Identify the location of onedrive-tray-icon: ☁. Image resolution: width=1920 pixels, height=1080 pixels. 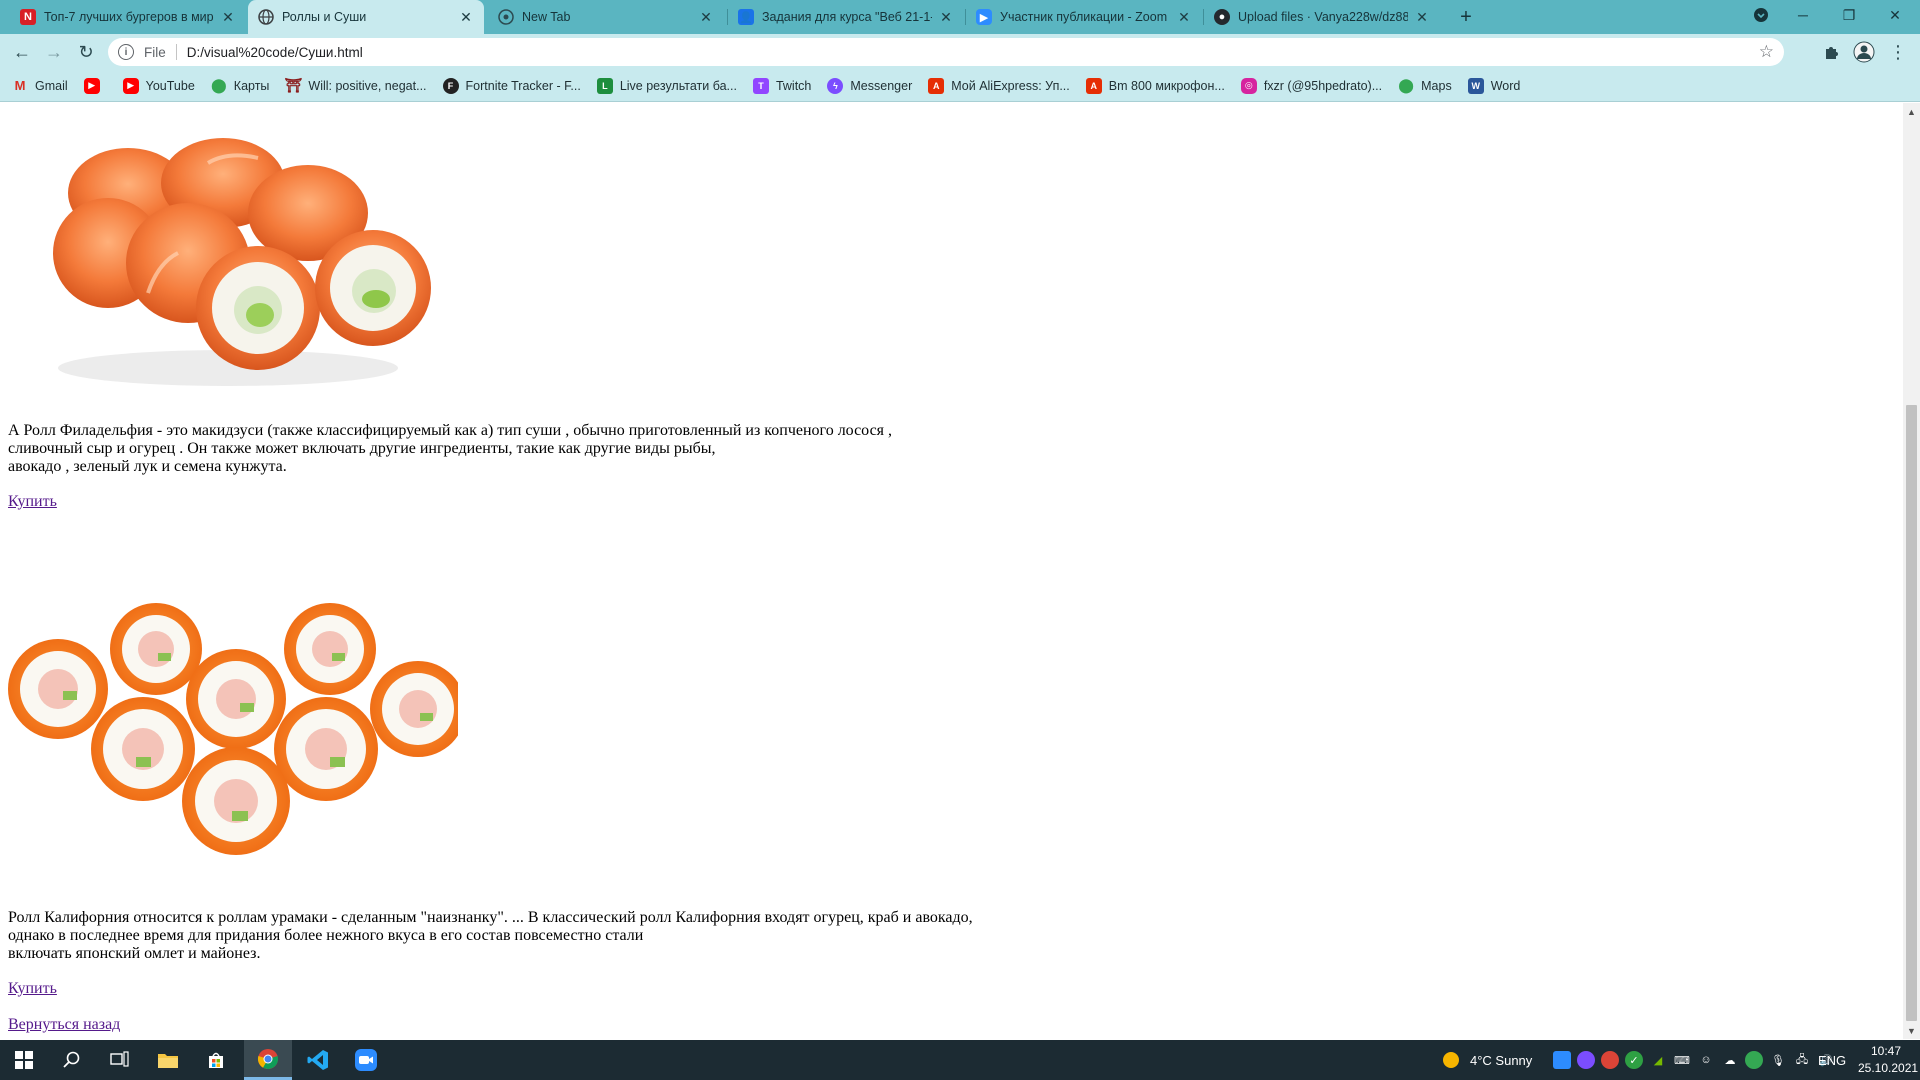
(1730, 1060).